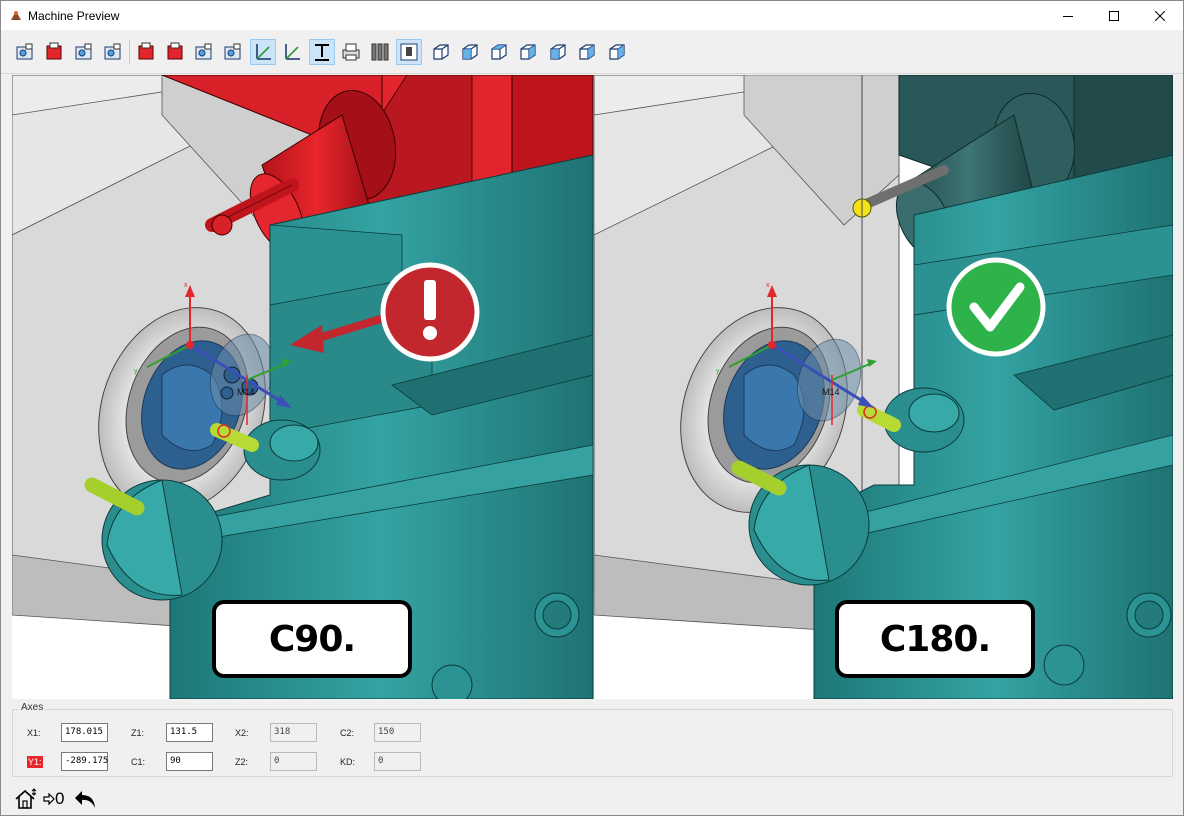 The width and height of the screenshot is (1184, 816). I want to click on right-position-label: C180., so click(935, 639).